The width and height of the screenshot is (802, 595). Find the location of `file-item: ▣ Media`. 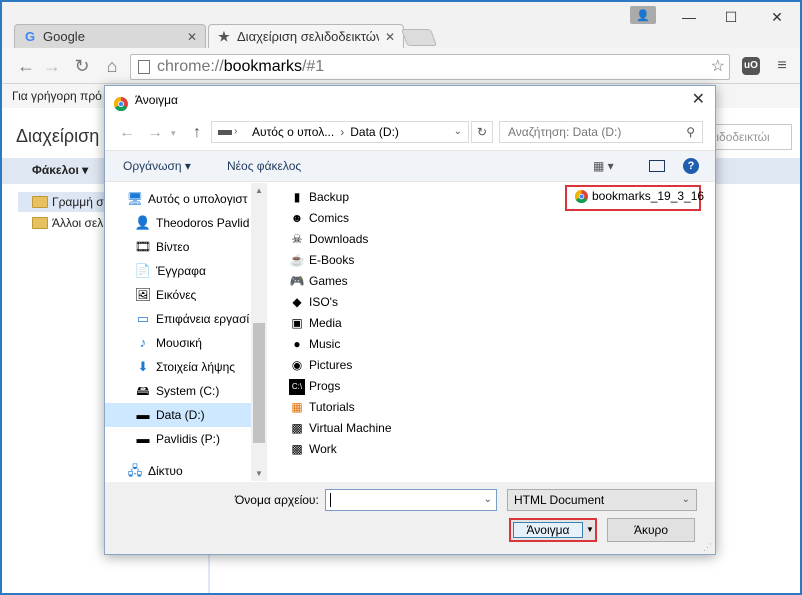

file-item: ▣ Media is located at coordinates (315, 323).